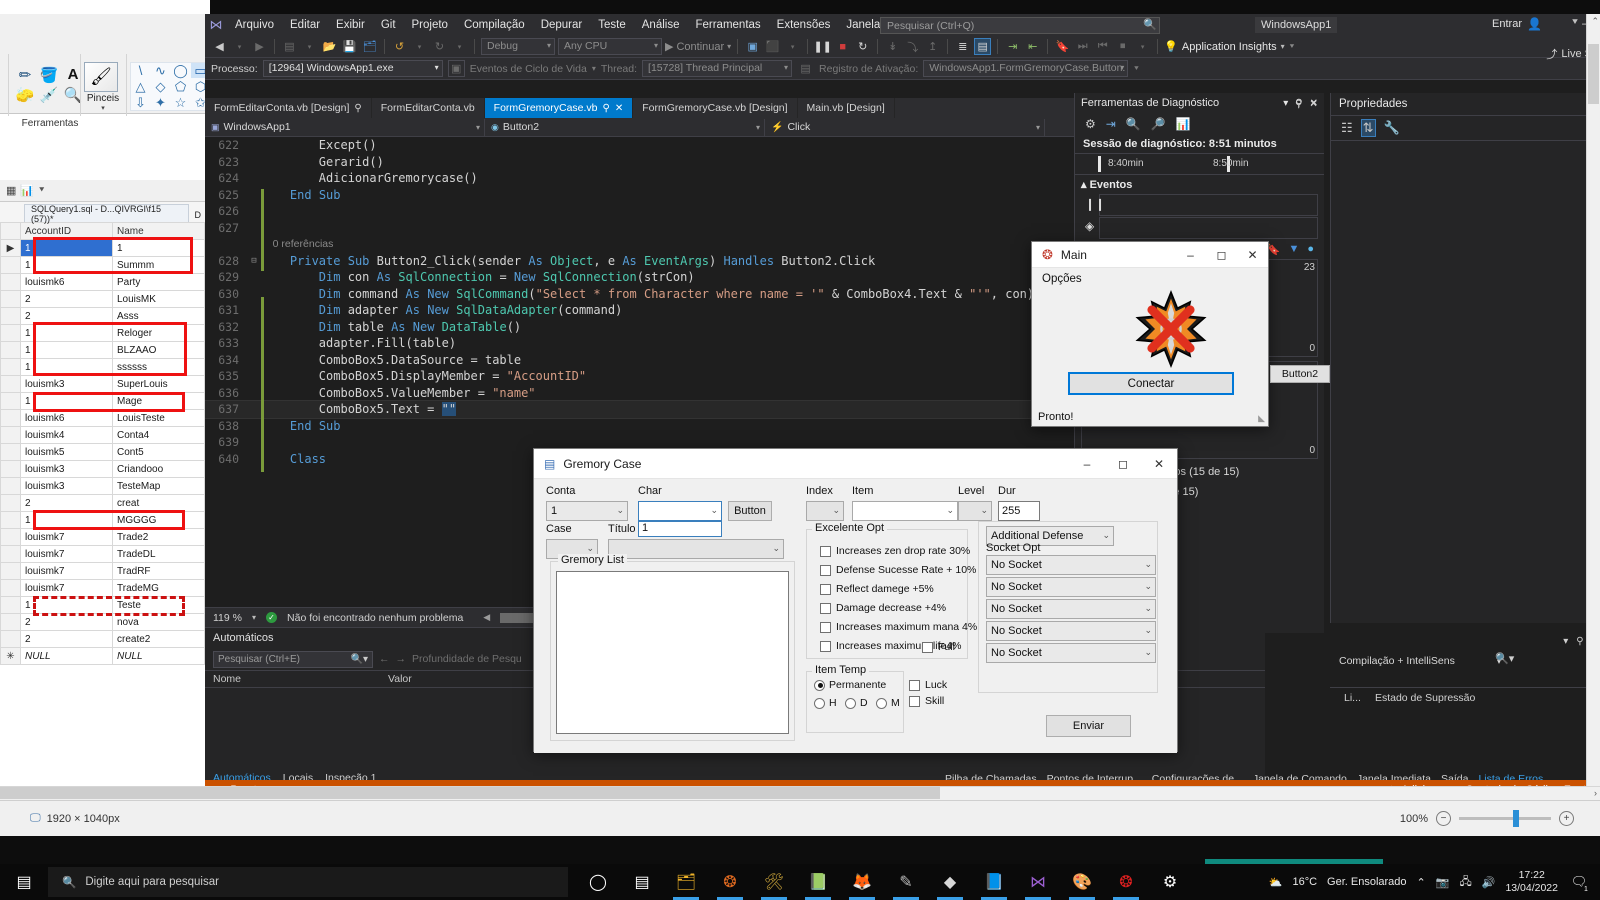 This screenshot has height=900, width=1600. What do you see at coordinates (1071, 587) in the screenshot?
I see `socket-dropdown: No Socket ⌄` at bounding box center [1071, 587].